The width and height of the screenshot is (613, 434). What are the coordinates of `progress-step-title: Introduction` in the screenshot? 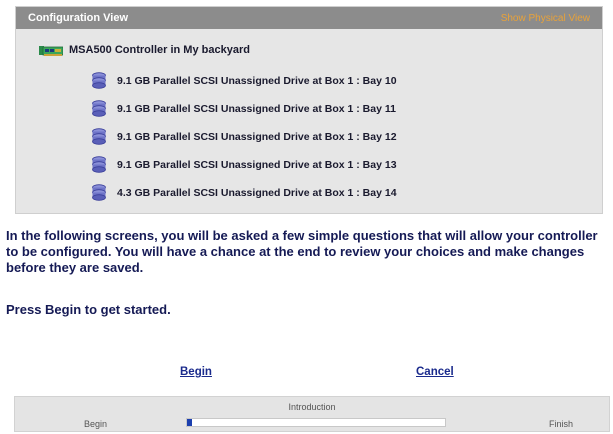 It's located at (312, 407).